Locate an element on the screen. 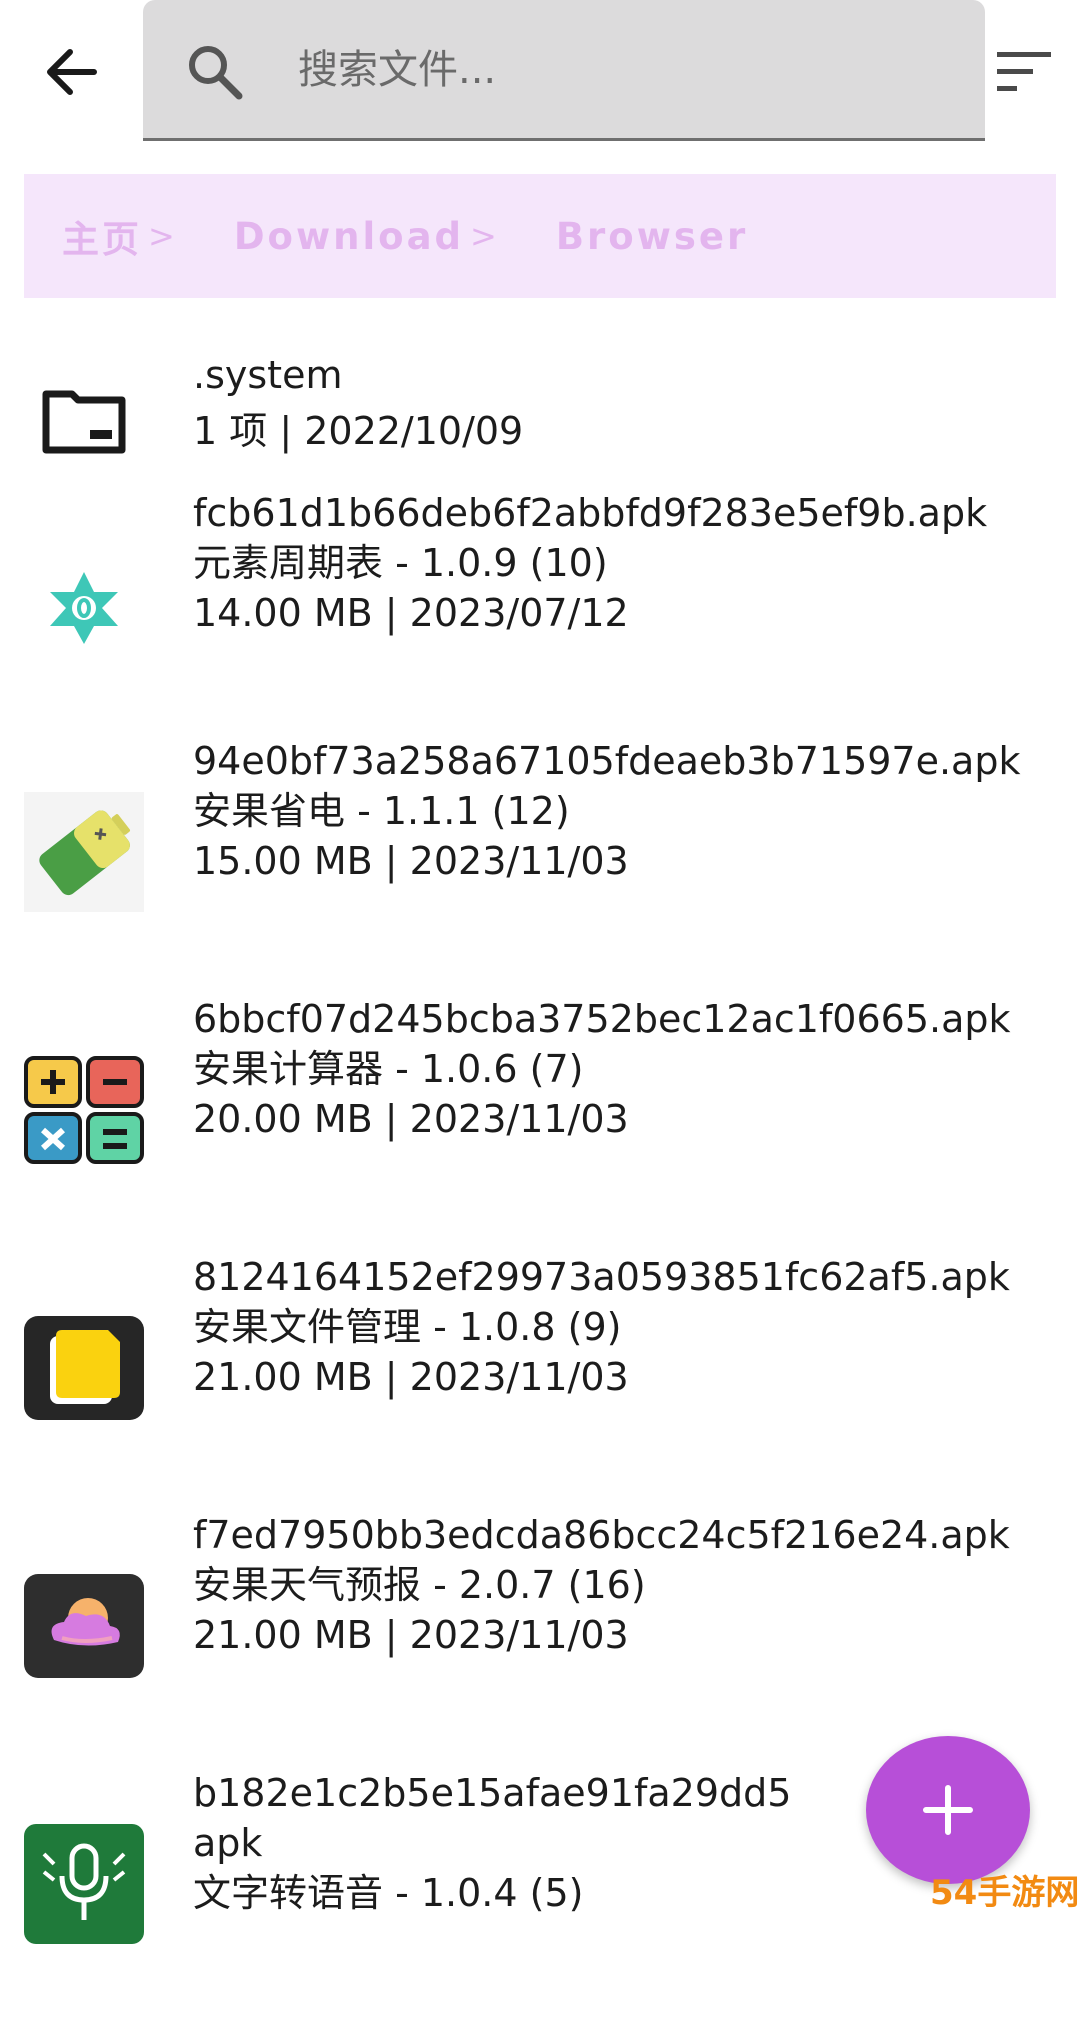 This screenshot has width=1080, height=2026. file-meta: 15.00 MB | 2023/11/03 is located at coordinates (411, 861).